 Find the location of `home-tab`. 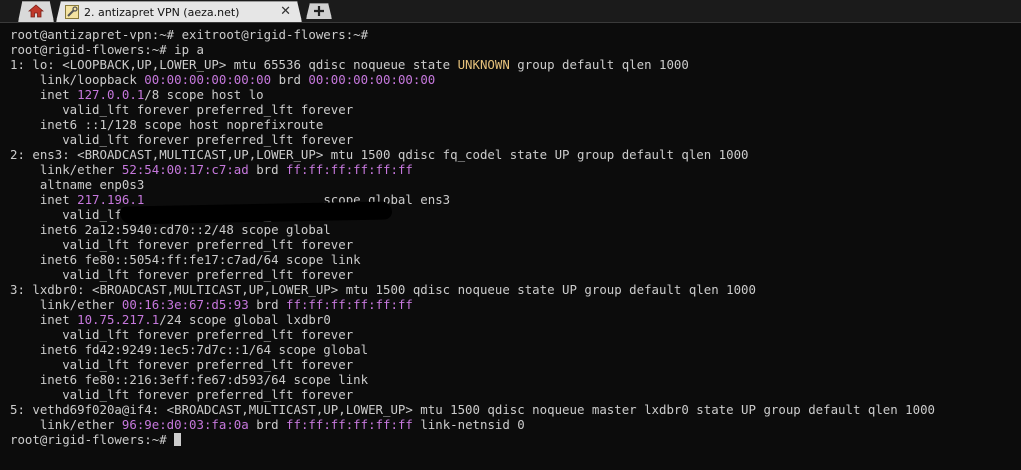

home-tab is located at coordinates (36, 11).